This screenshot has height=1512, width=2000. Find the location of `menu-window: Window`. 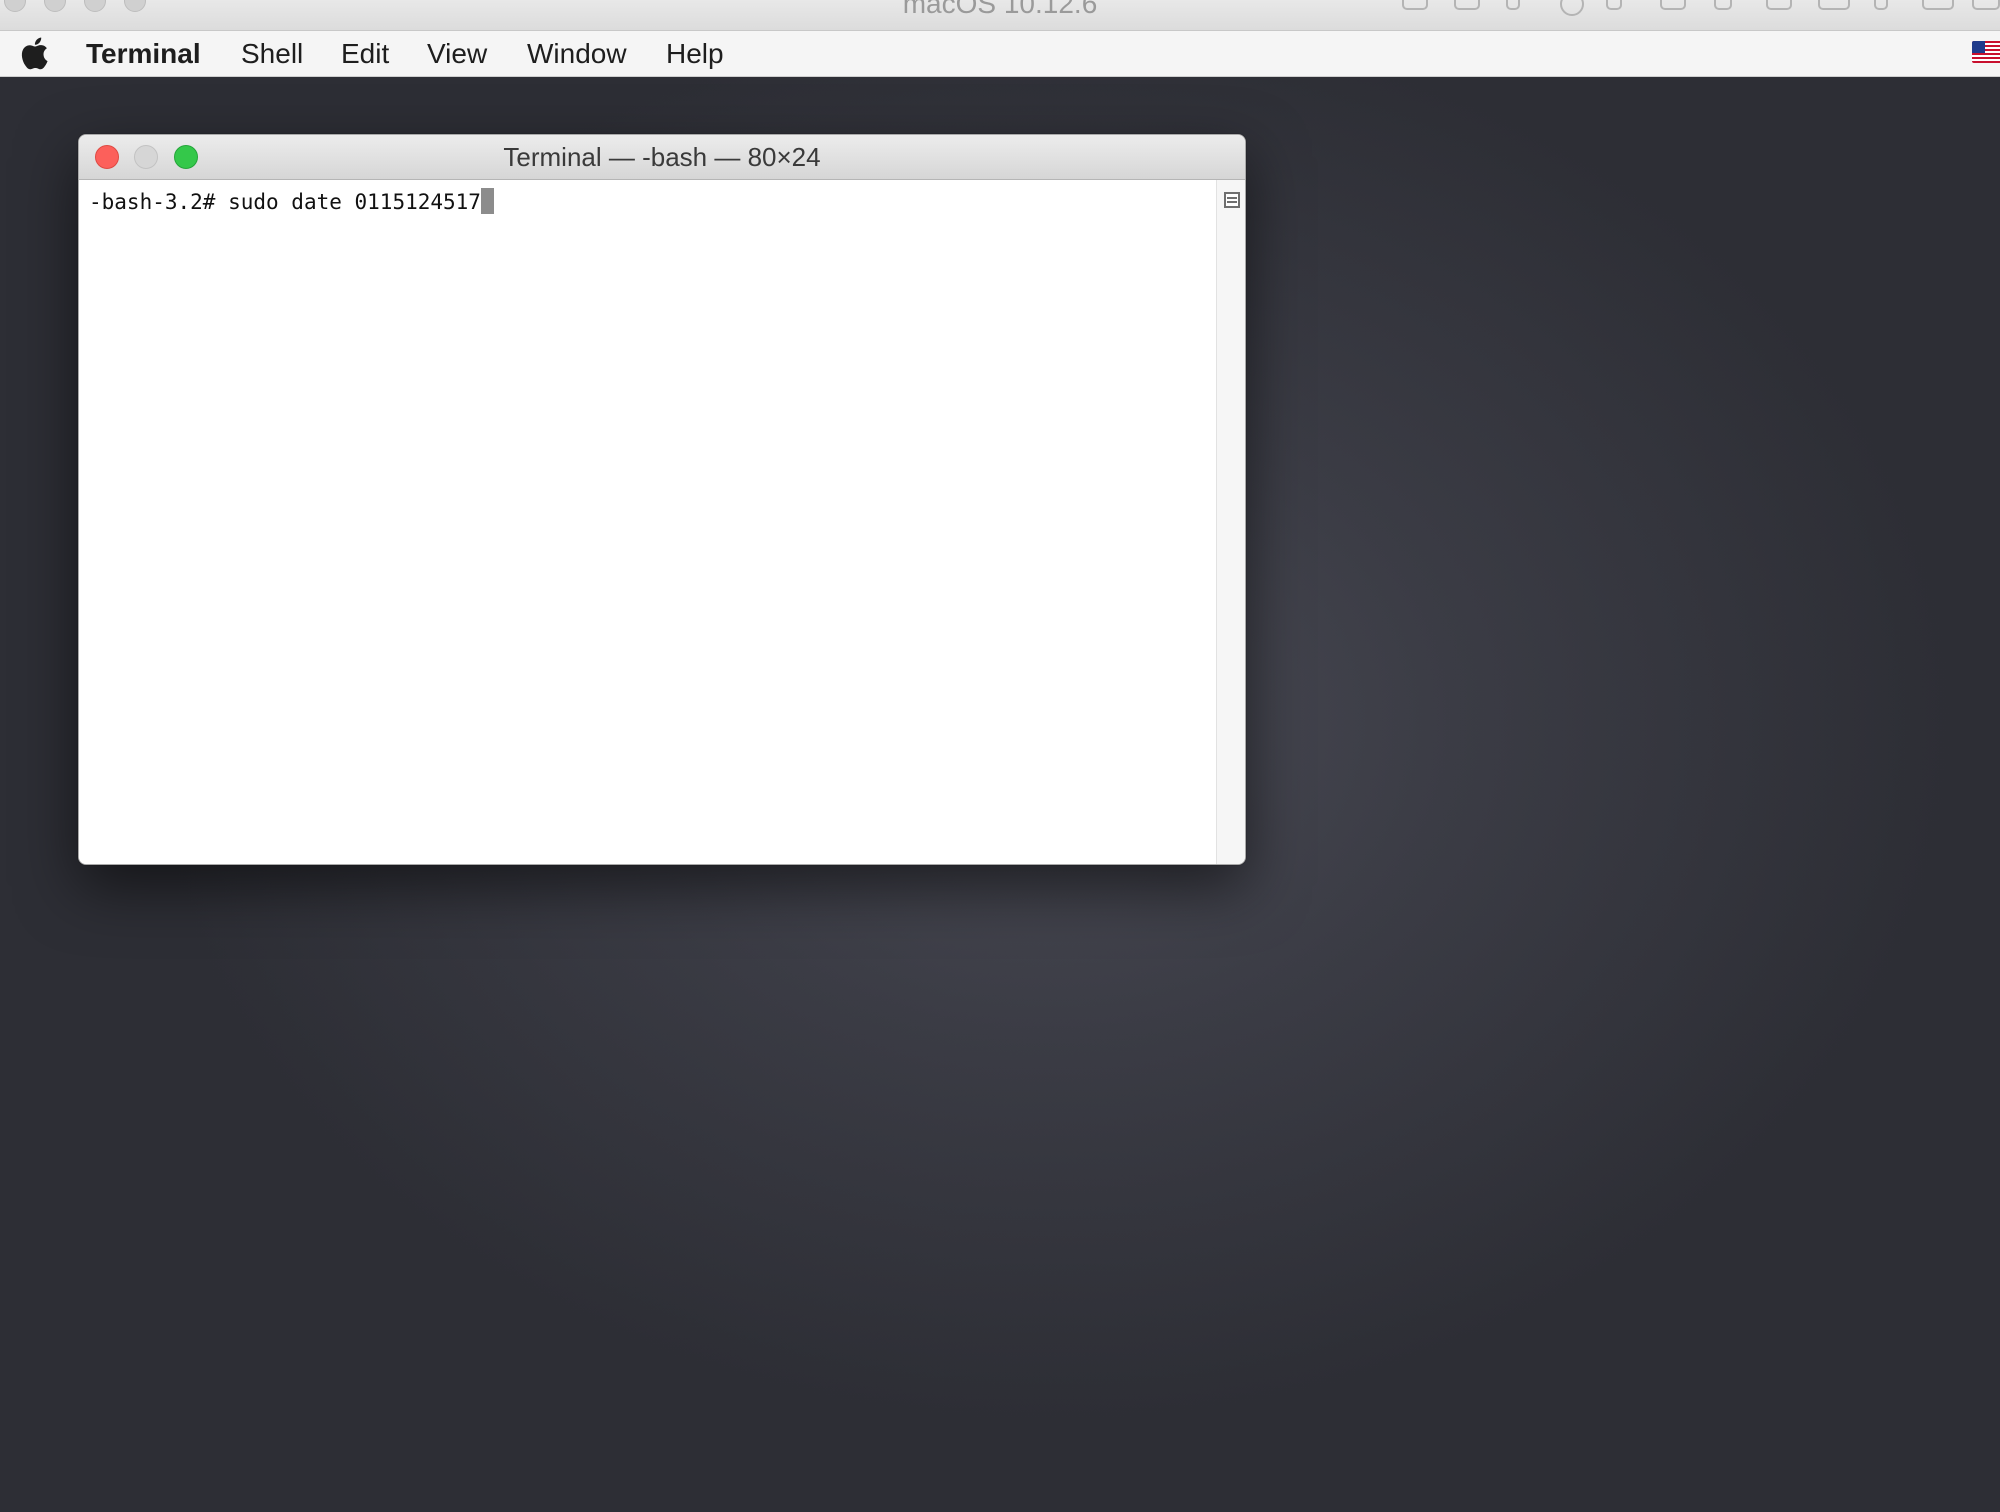

menu-window: Window is located at coordinates (577, 53).